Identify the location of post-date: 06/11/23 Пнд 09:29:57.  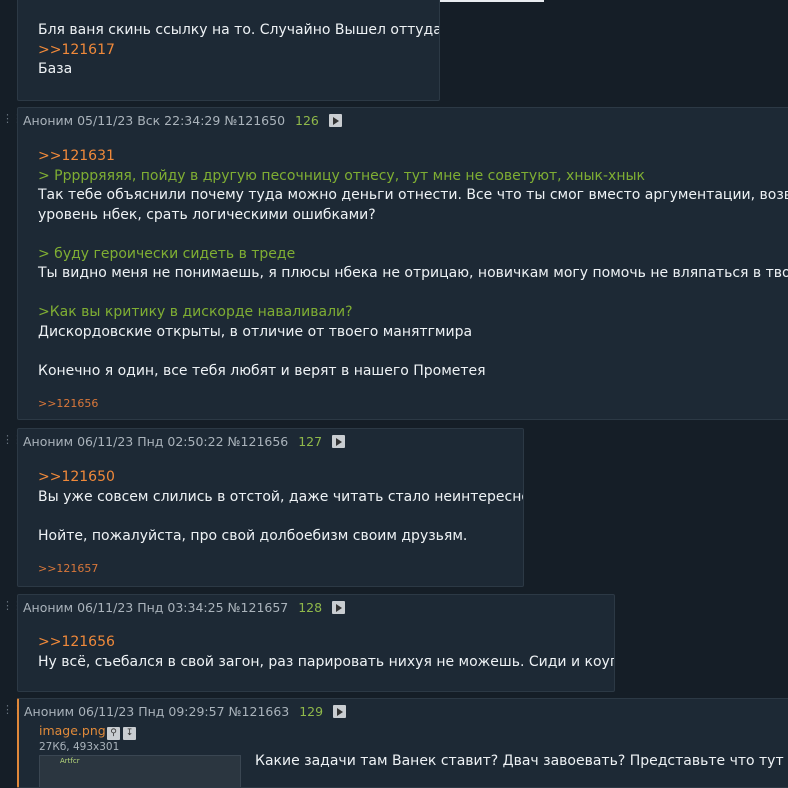
(151, 711).